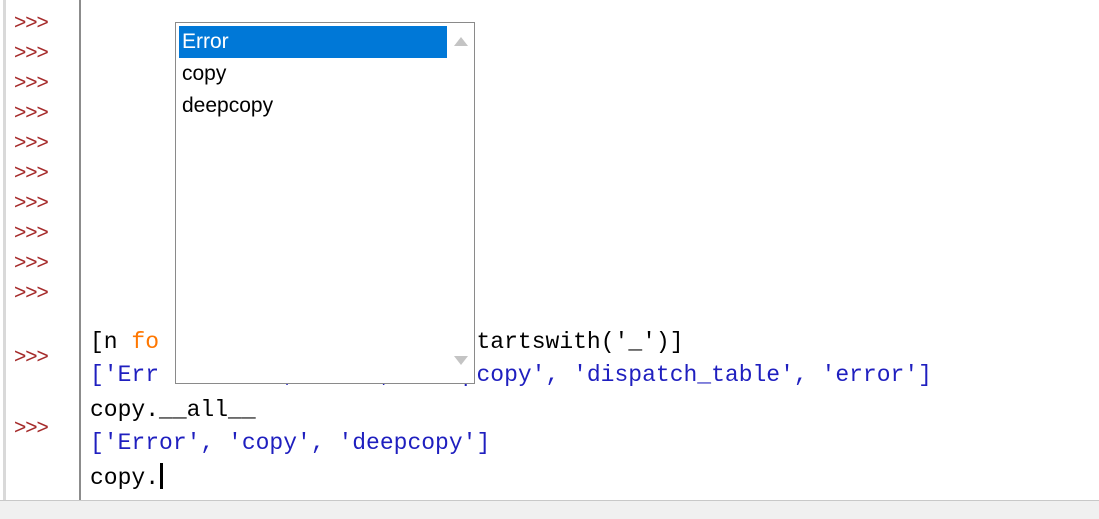 The image size is (1099, 519). Describe the element at coordinates (145, 342) in the screenshot. I see `keyword-for: fo` at that location.